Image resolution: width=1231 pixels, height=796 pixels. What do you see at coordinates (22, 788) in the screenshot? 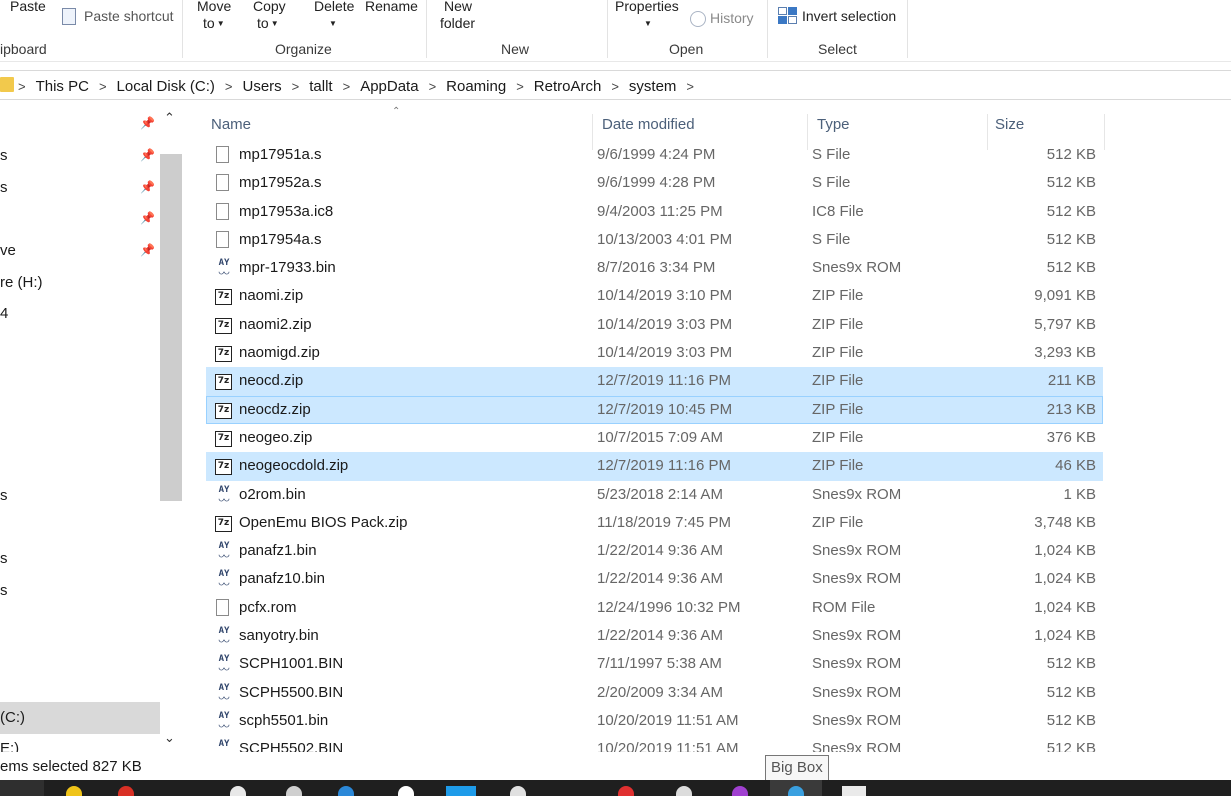
I see `start-button` at bounding box center [22, 788].